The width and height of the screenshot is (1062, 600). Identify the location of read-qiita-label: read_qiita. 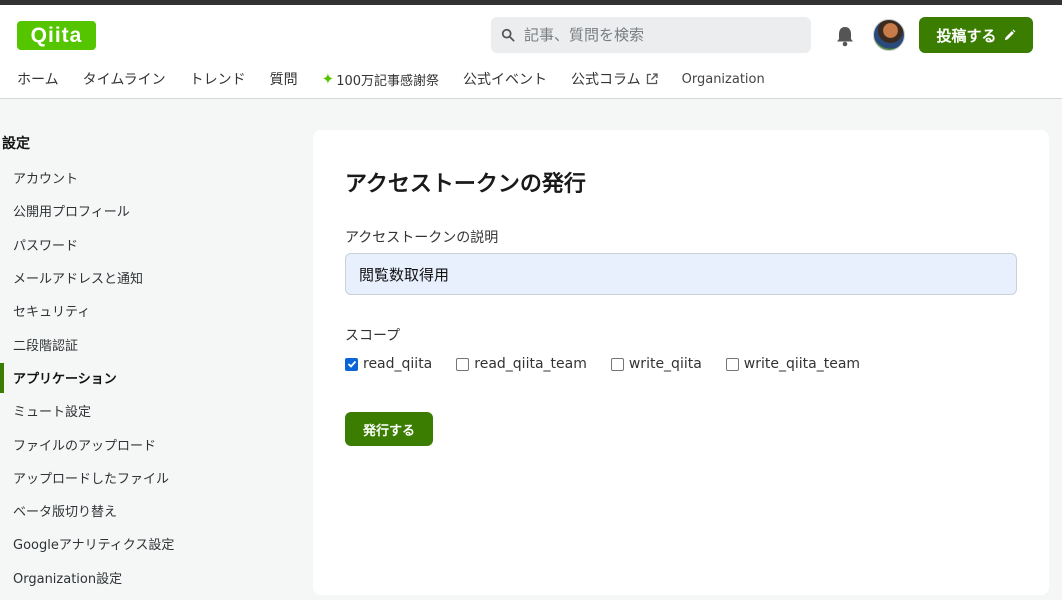
(398, 364).